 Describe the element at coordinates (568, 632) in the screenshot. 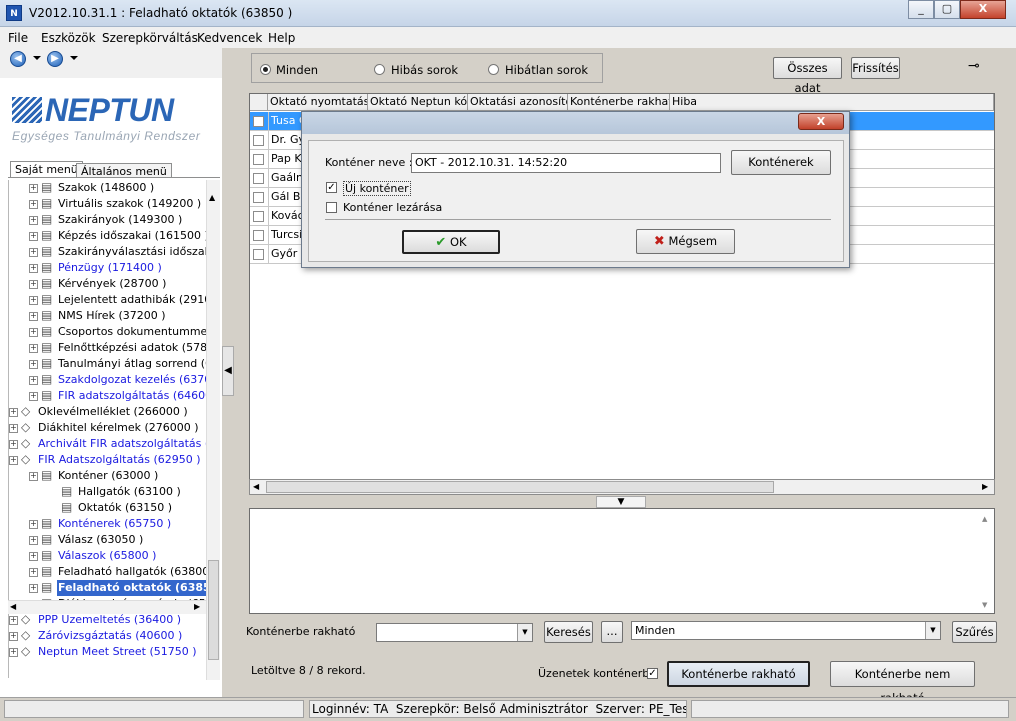

I see `search-button: Keresés` at that location.